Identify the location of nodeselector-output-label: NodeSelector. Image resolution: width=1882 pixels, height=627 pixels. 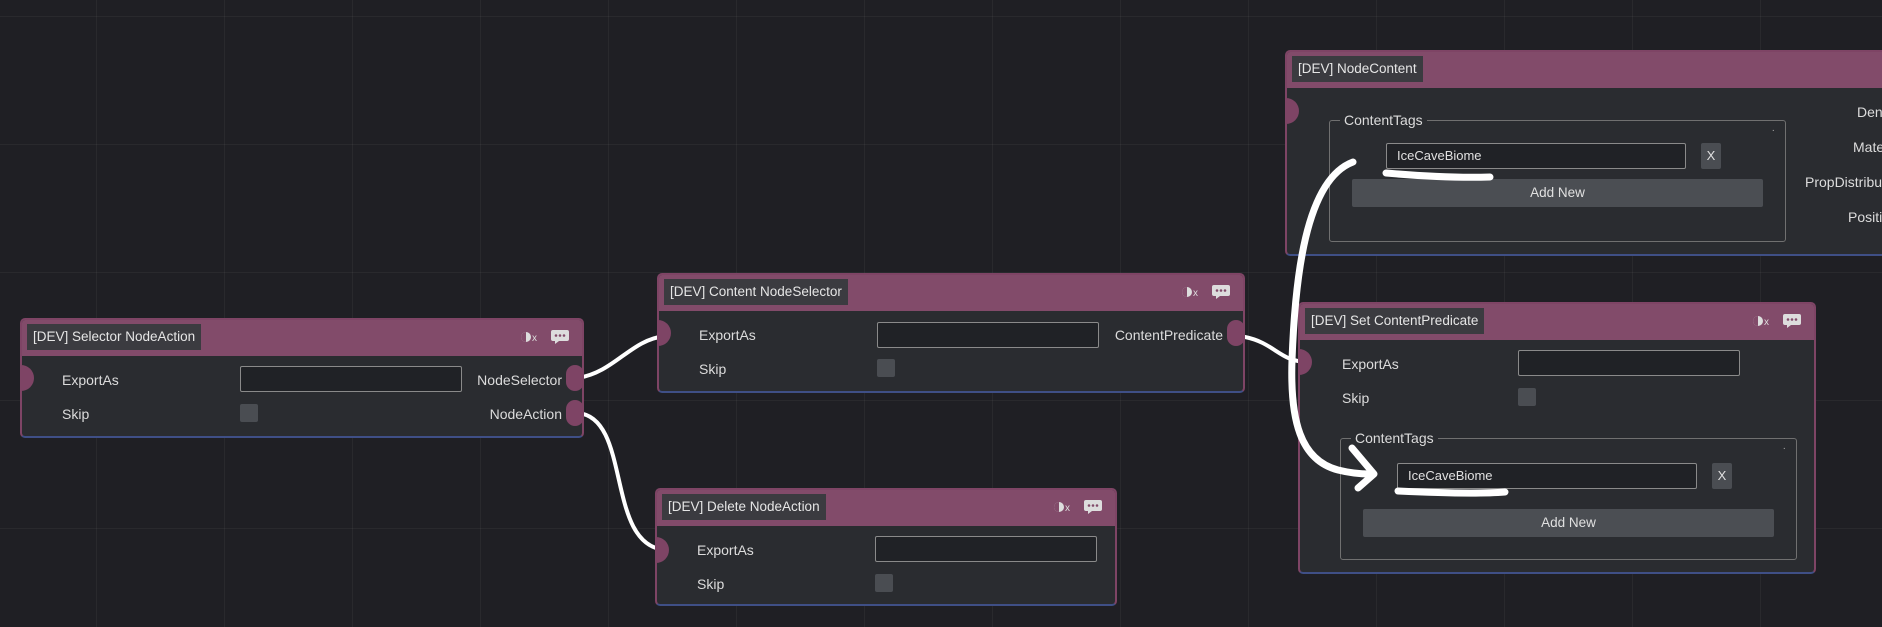
(519, 380).